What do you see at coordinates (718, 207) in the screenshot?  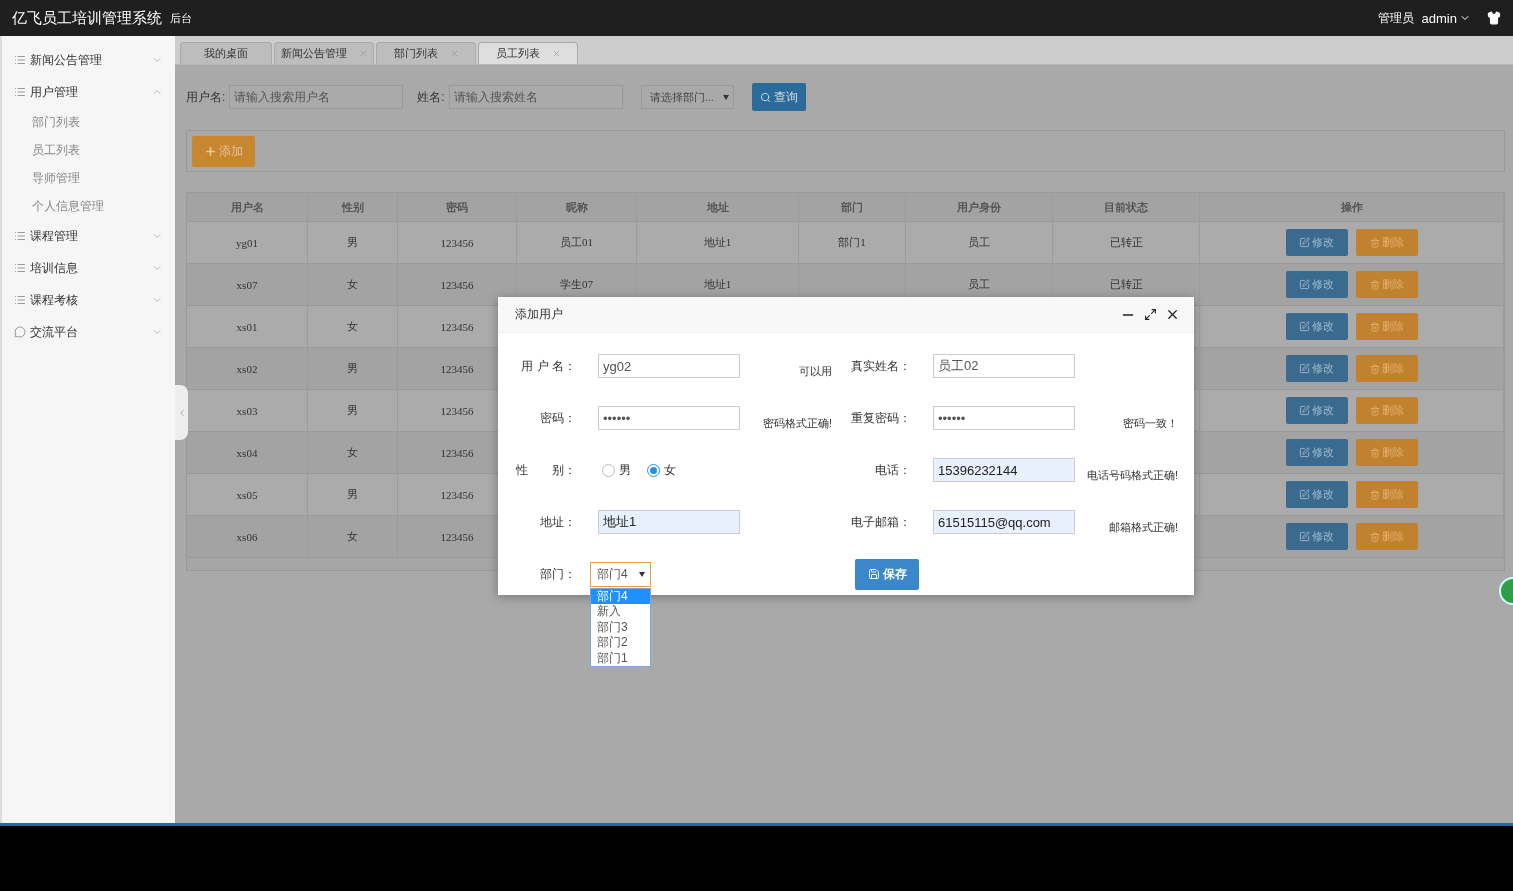 I see `column-header: 地址` at bounding box center [718, 207].